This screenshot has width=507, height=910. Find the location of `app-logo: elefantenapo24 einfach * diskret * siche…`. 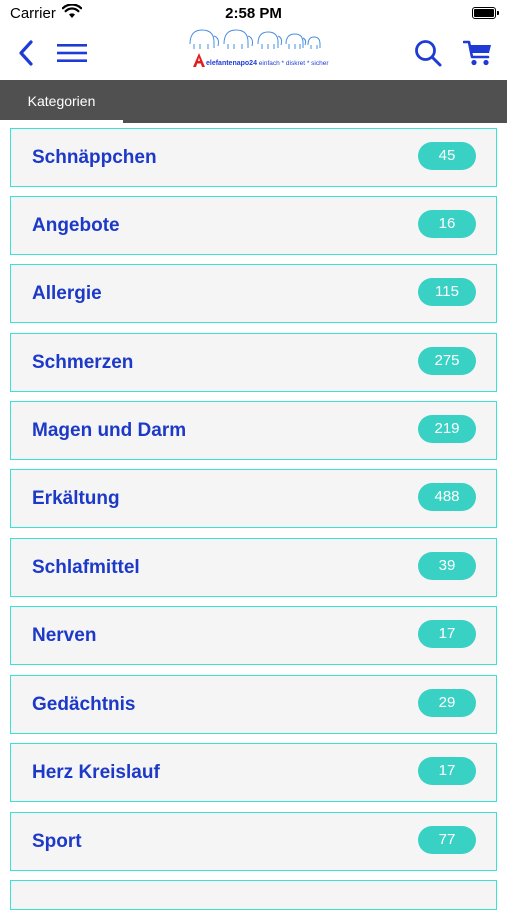

app-logo: elefantenapo24 einfach * diskret * siche… is located at coordinates (256, 48).